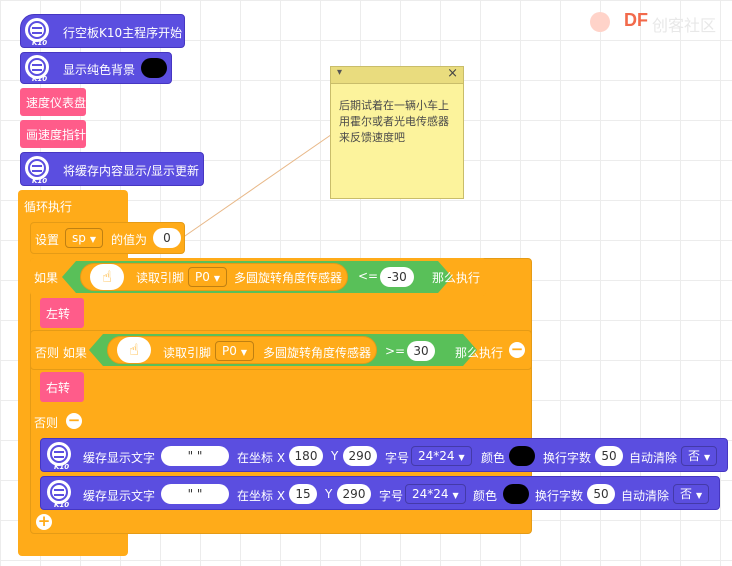 The width and height of the screenshot is (732, 566). Describe the element at coordinates (56, 102) in the screenshot. I see `speedometer-label: 速度仪表盘` at that location.